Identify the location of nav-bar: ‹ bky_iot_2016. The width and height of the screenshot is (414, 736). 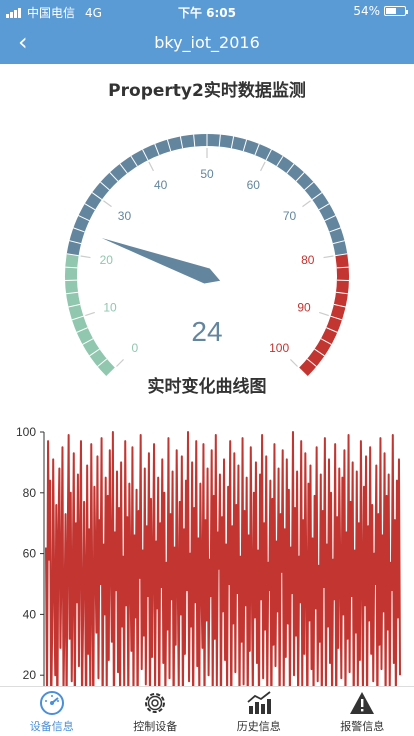
(207, 43).